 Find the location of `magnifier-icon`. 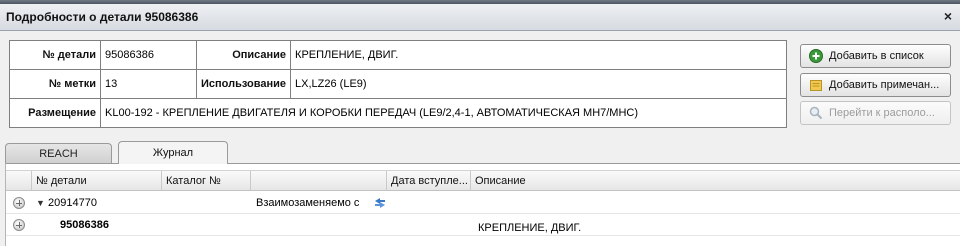

magnifier-icon is located at coordinates (816, 113).